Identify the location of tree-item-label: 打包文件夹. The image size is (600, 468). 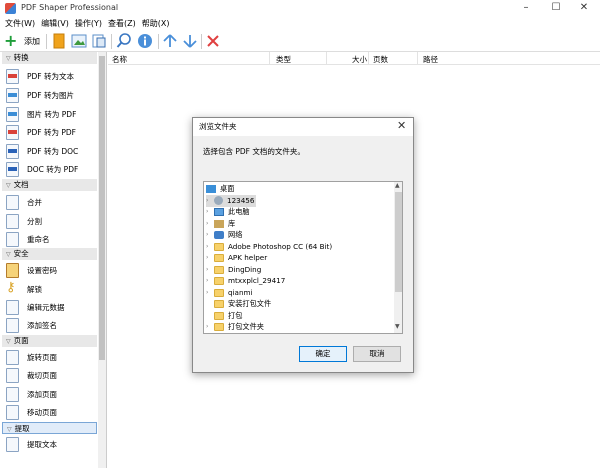
(246, 326).